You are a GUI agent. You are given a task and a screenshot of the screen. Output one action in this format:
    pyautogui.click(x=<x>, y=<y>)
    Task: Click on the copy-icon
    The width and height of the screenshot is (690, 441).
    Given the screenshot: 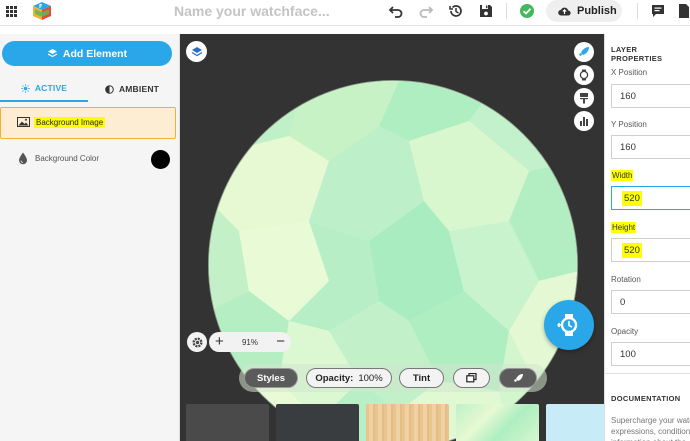 What is the action you would take?
    pyautogui.click(x=471, y=378)
    